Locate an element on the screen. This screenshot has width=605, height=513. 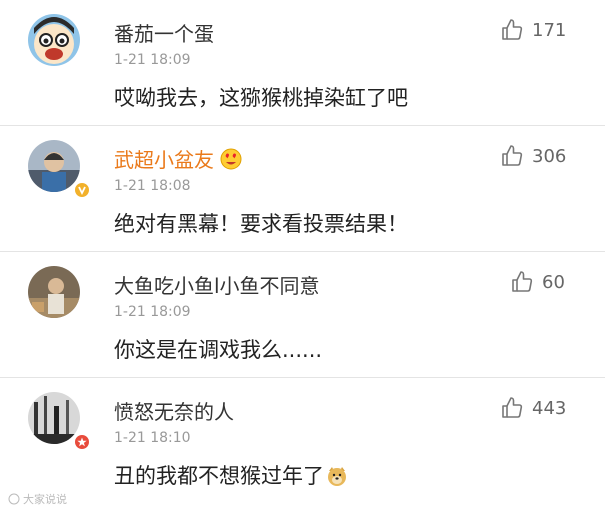
like-count: 443 is located at coordinates (549, 408).